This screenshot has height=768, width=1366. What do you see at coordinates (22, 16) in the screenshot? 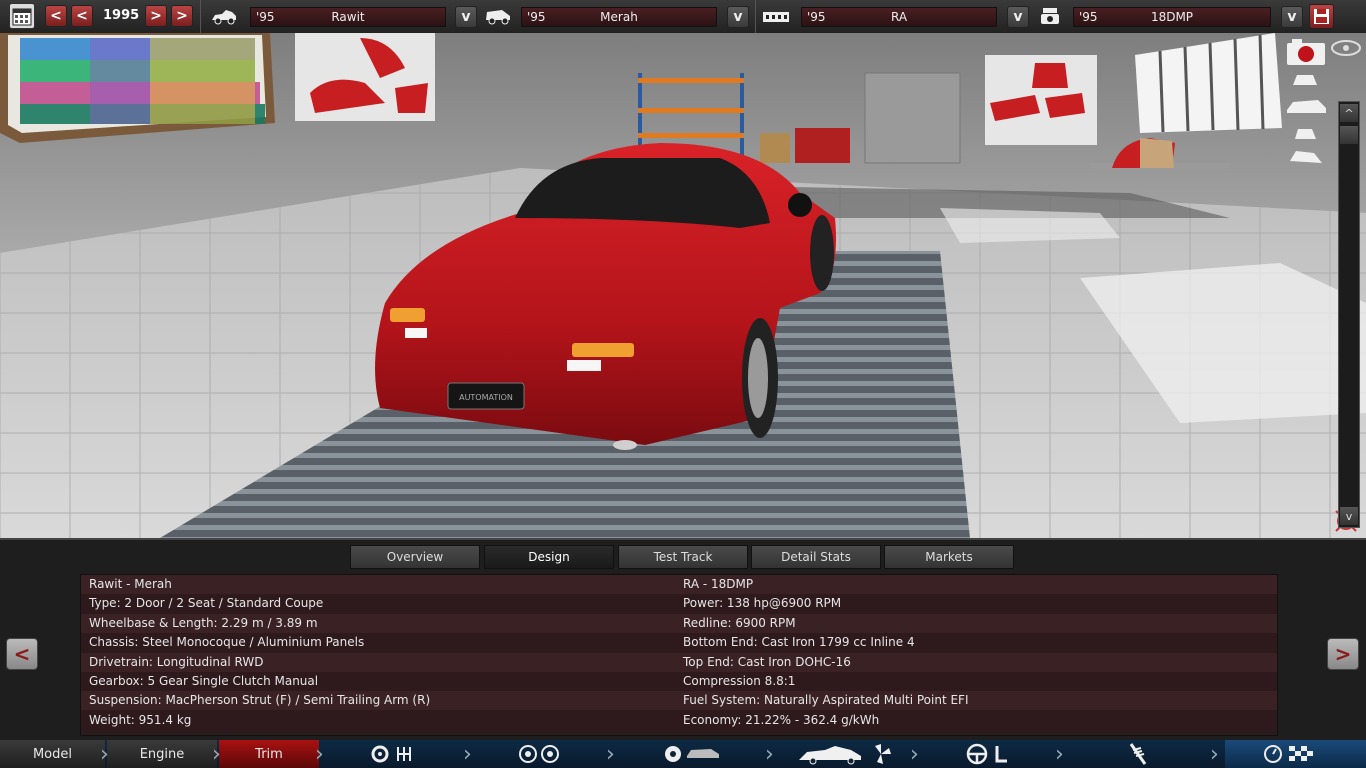
I see `calendar-icon` at bounding box center [22, 16].